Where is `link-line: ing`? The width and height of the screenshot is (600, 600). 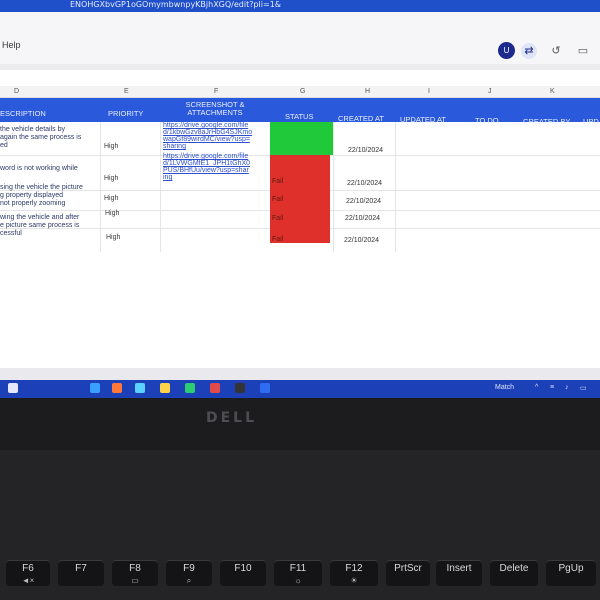
link-line: ing is located at coordinates (168, 177).